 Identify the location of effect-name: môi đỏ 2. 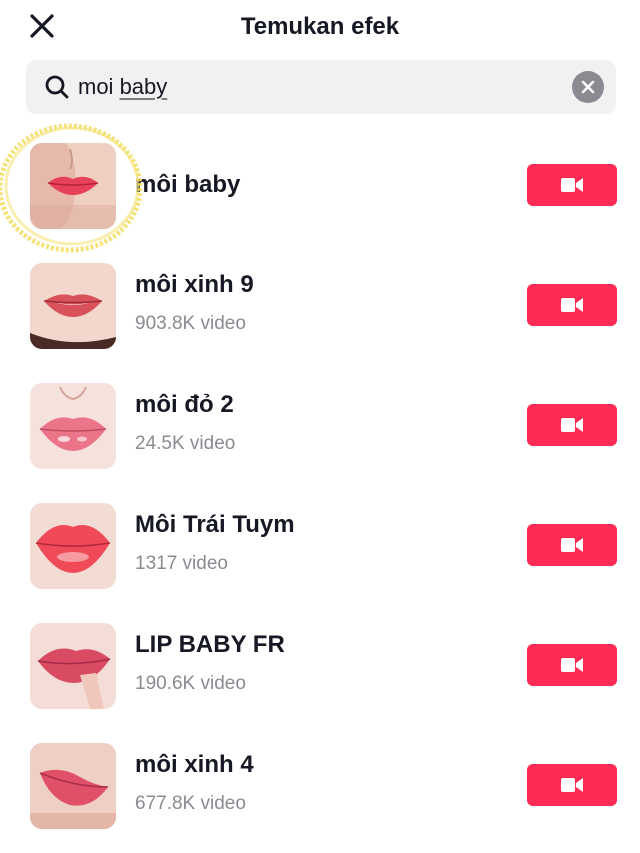
(184, 404).